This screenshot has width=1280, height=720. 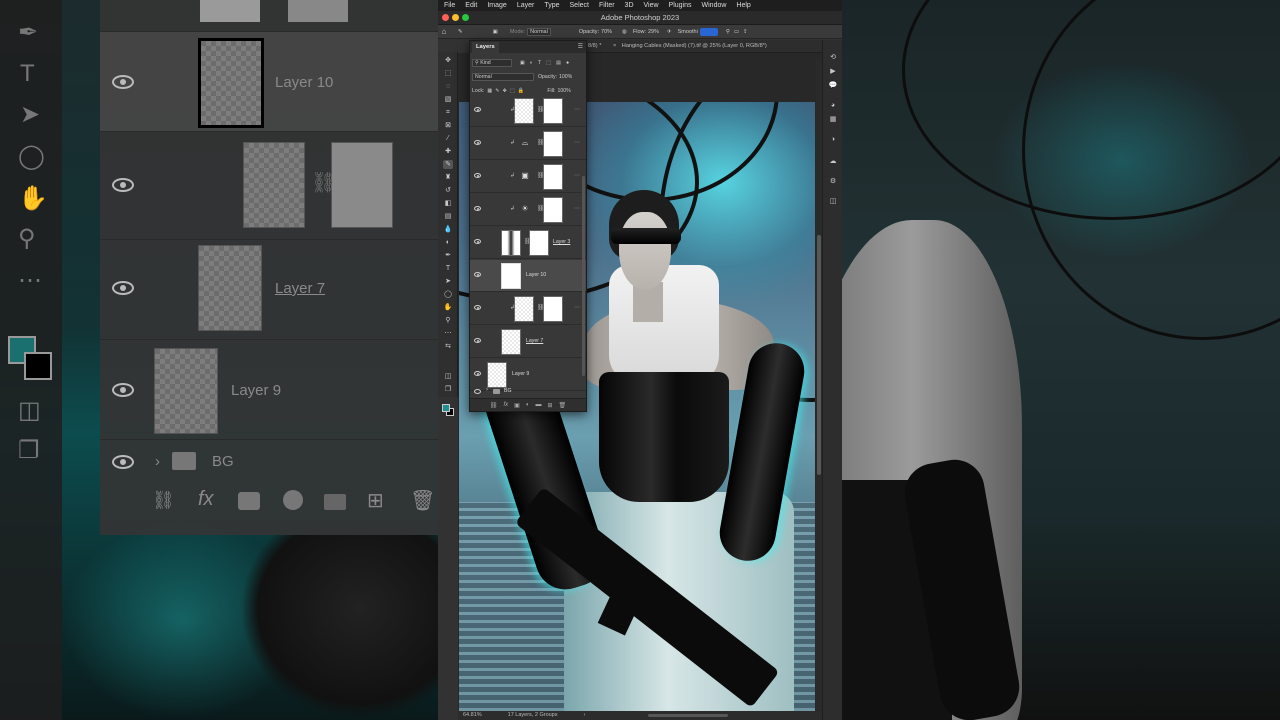 I want to click on comments-panel-icon: 💬, so click(x=833, y=86).